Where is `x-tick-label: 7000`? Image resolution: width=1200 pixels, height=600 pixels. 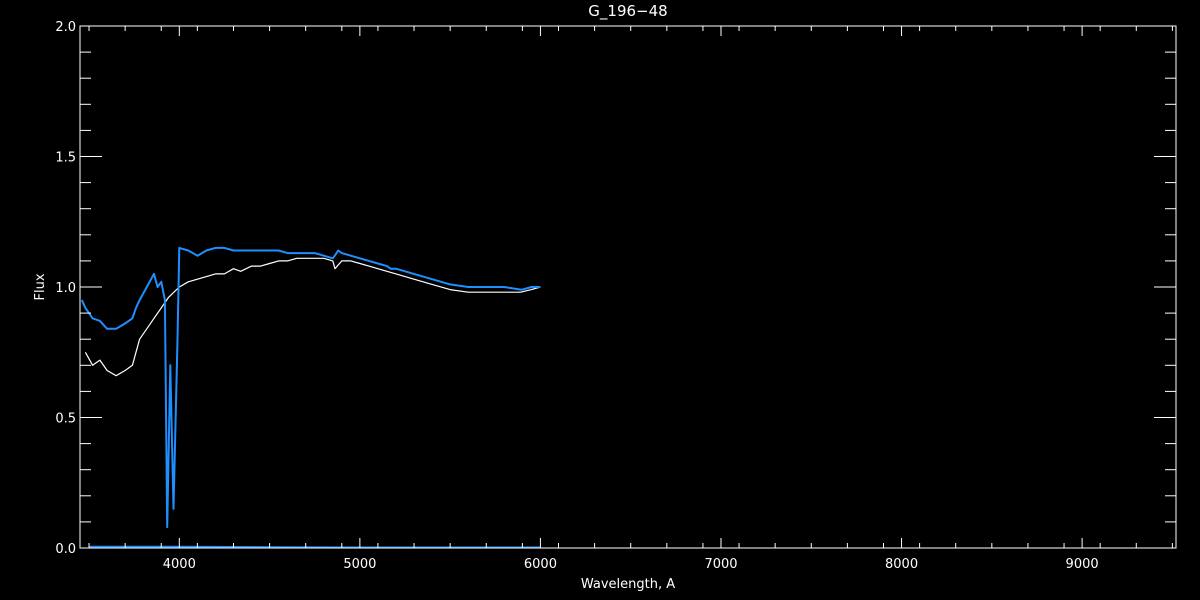
x-tick-label: 7000 is located at coordinates (720, 564).